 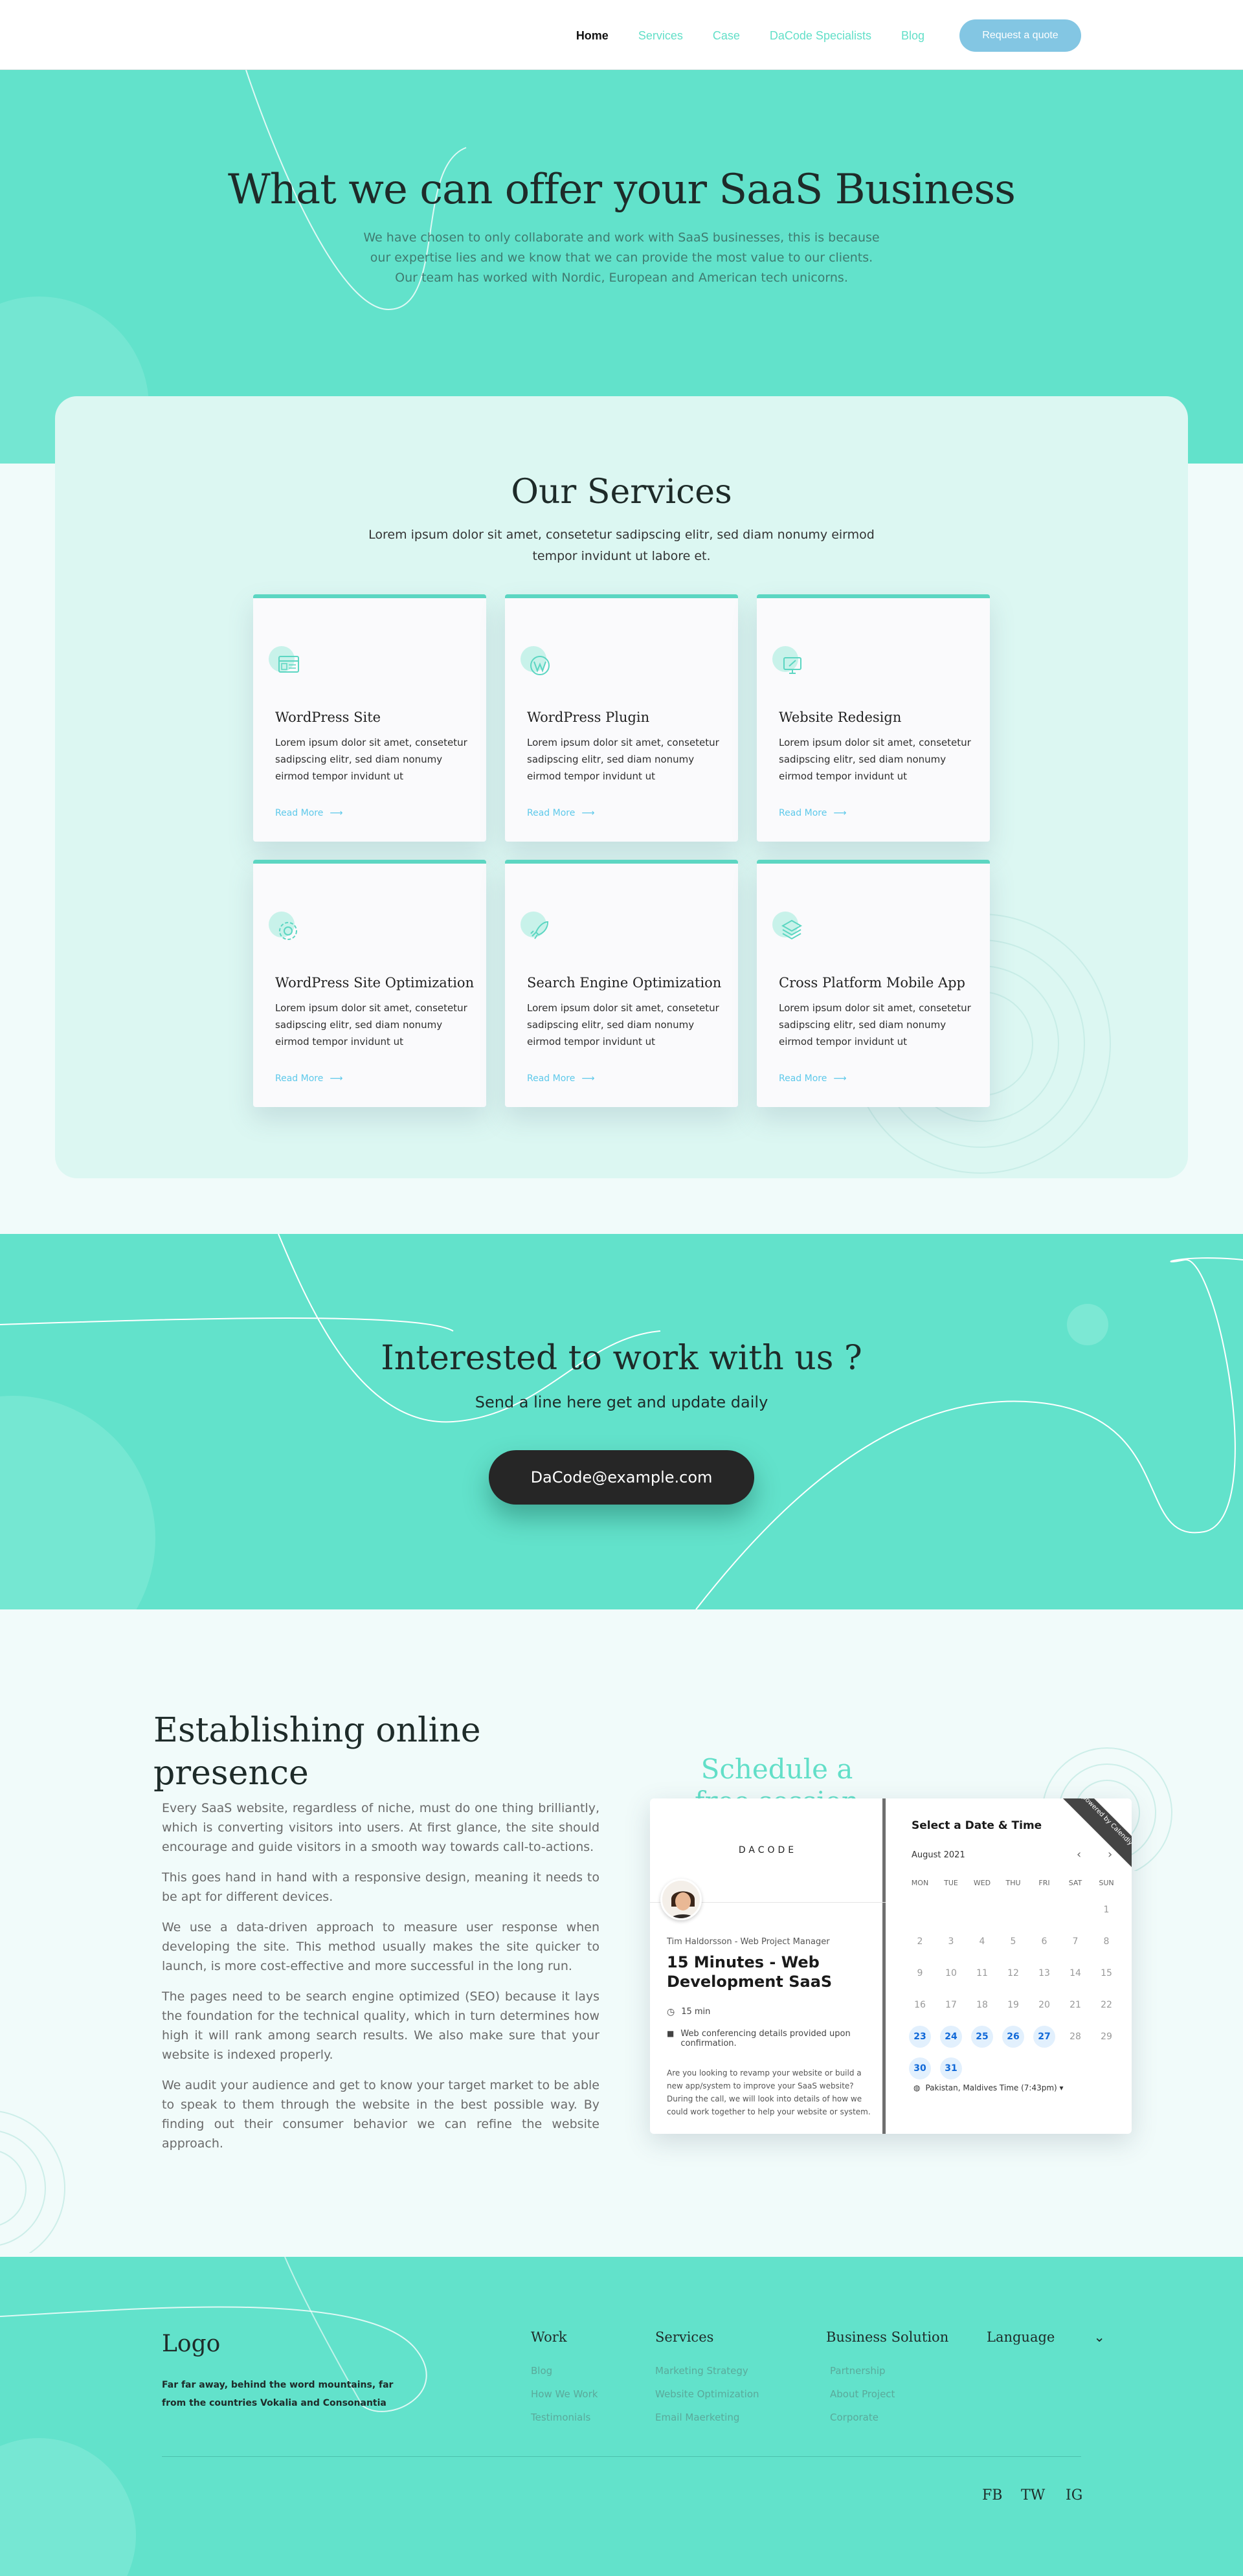 What do you see at coordinates (917, 2087) in the screenshot?
I see `globe-icon: ◍` at bounding box center [917, 2087].